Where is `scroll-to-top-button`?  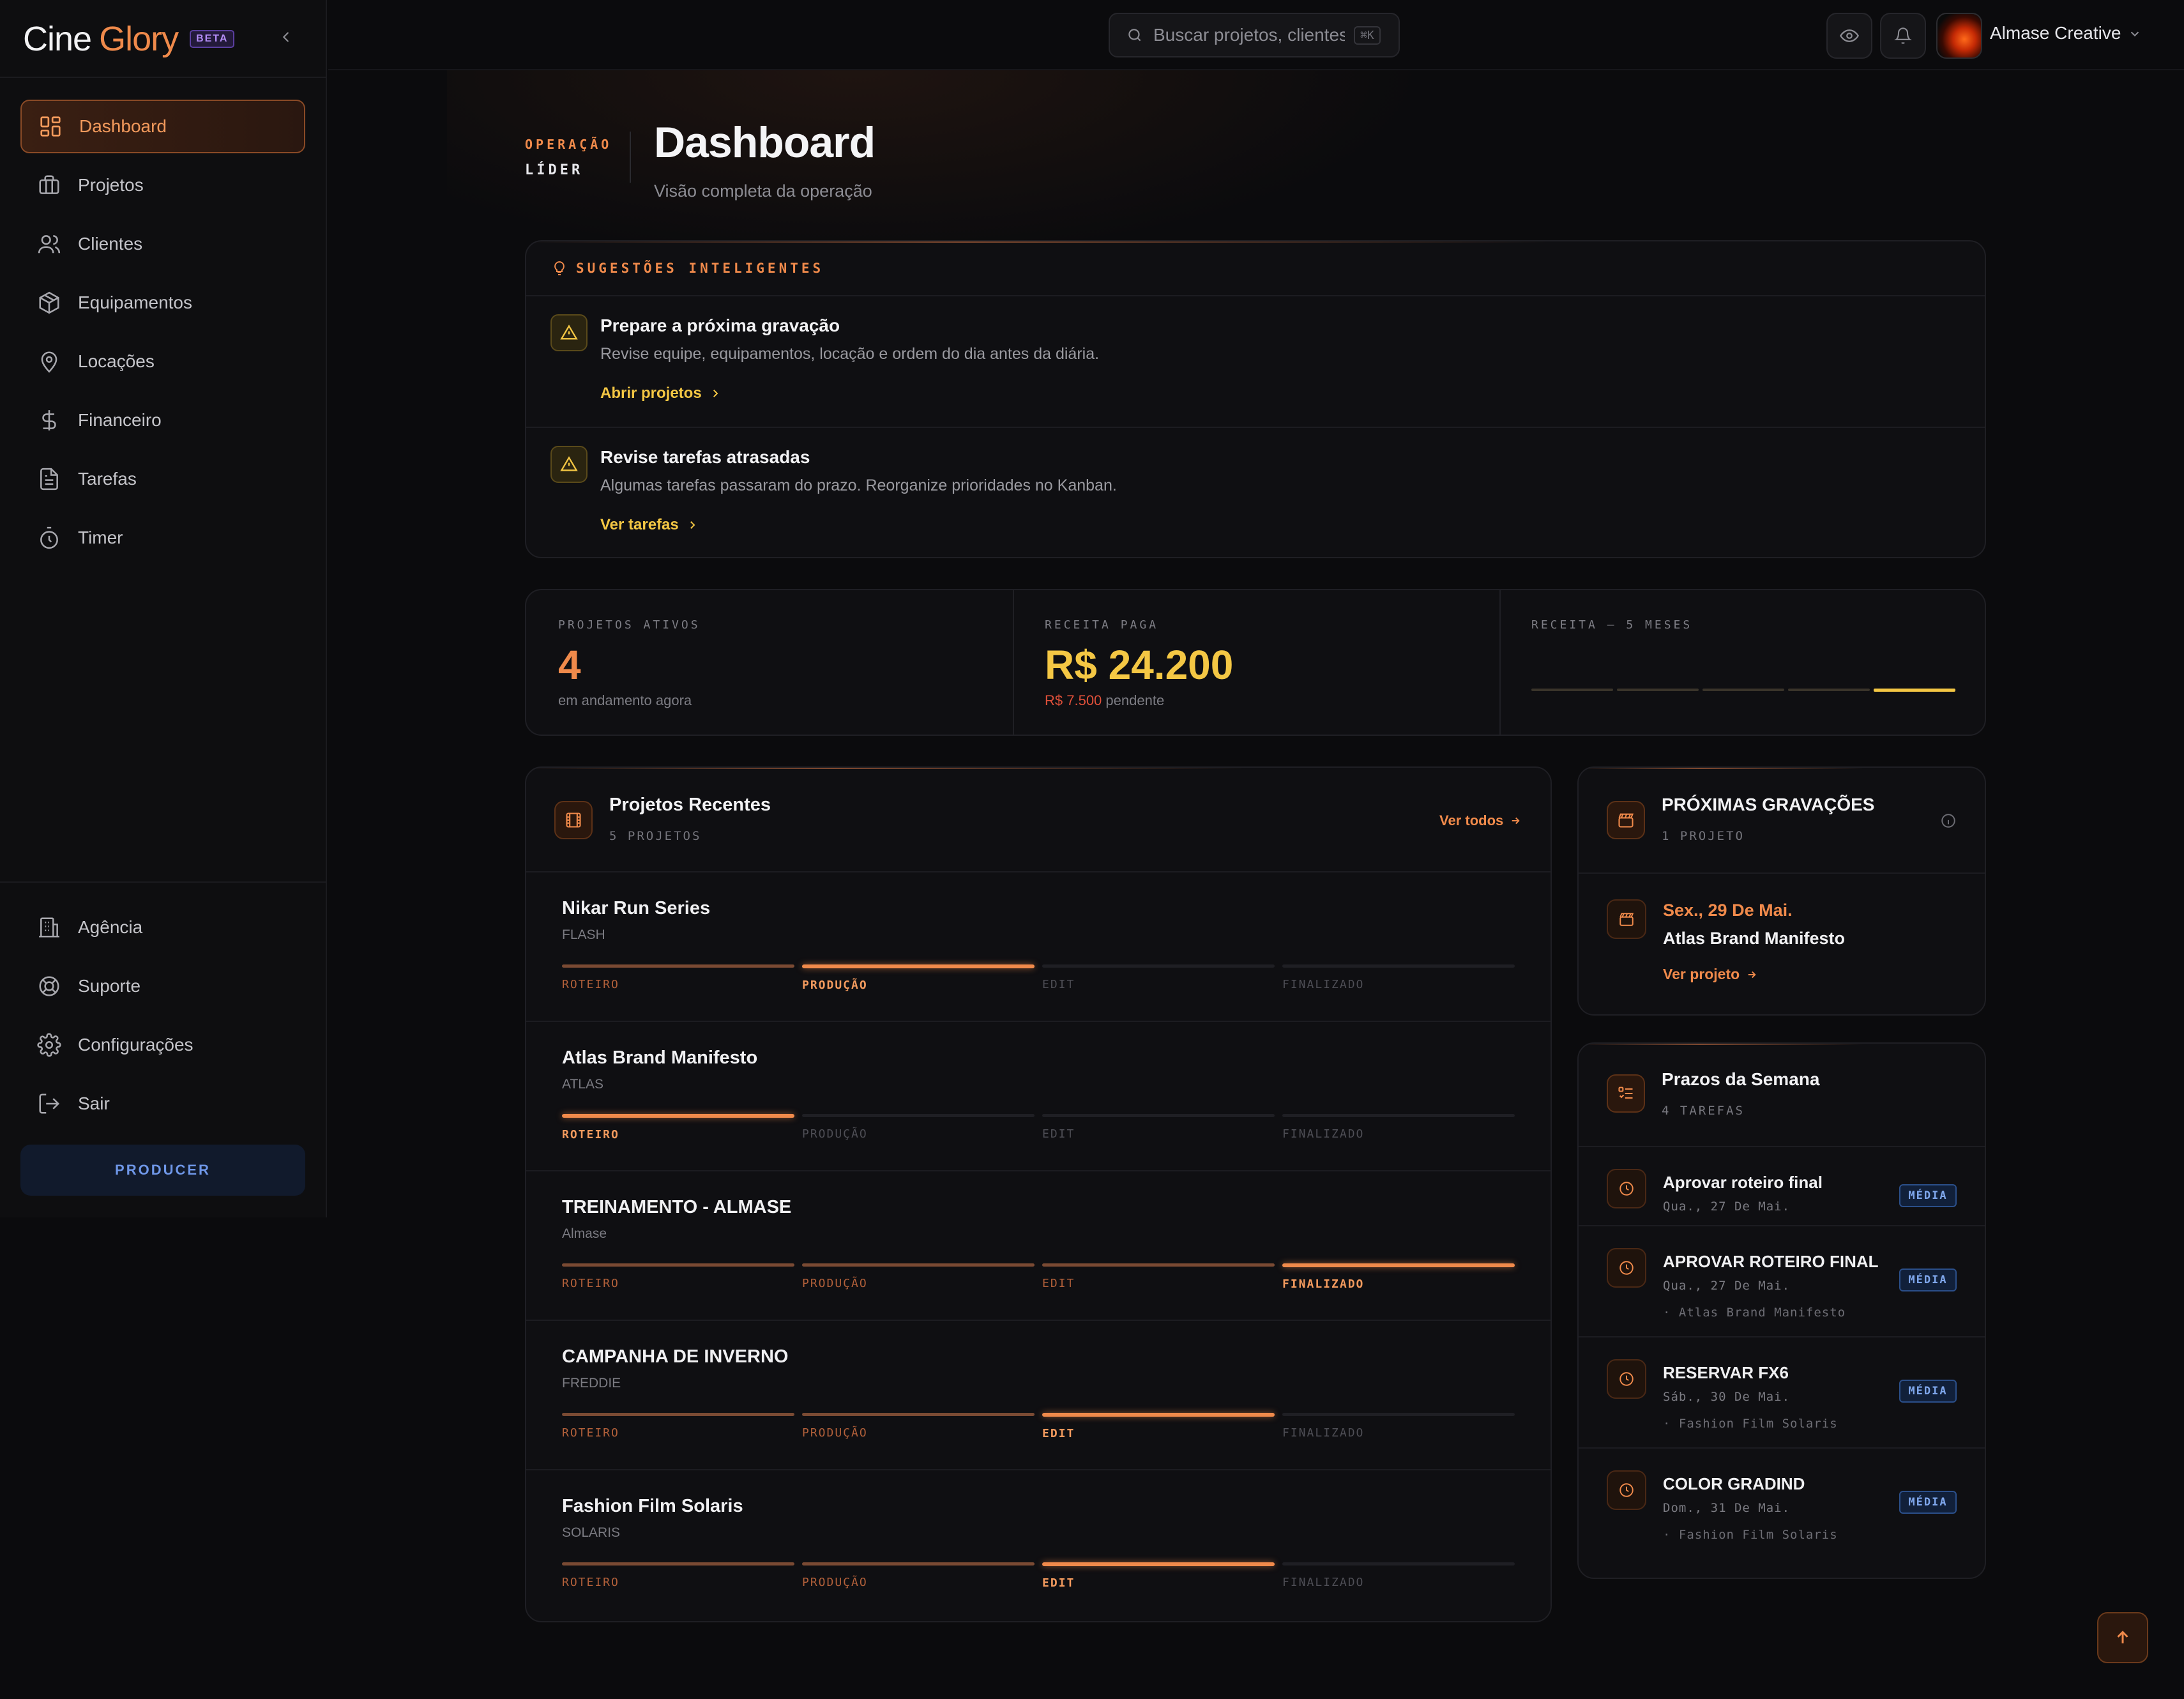
scroll-to-top-button is located at coordinates (2122, 1638).